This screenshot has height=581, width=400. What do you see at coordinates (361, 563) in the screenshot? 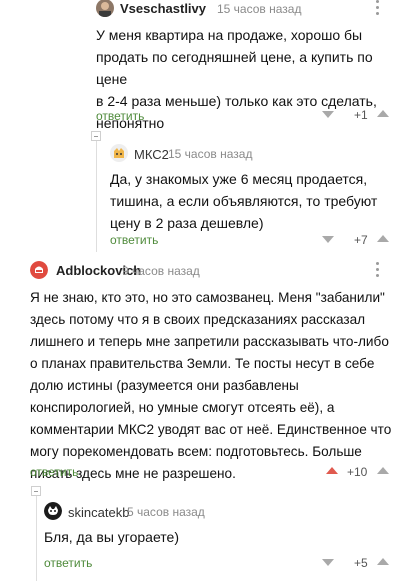
I see `comment-rating: +5` at bounding box center [361, 563].